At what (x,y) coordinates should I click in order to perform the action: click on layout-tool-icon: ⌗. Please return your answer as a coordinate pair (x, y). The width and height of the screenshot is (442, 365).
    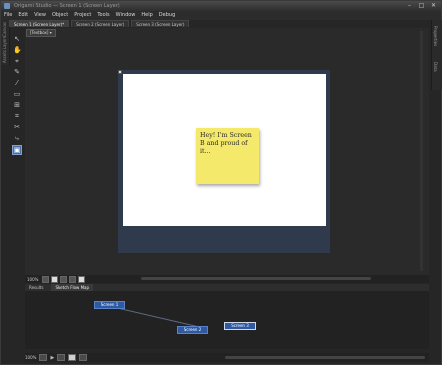
    Looking at the image, I should click on (17, 116).